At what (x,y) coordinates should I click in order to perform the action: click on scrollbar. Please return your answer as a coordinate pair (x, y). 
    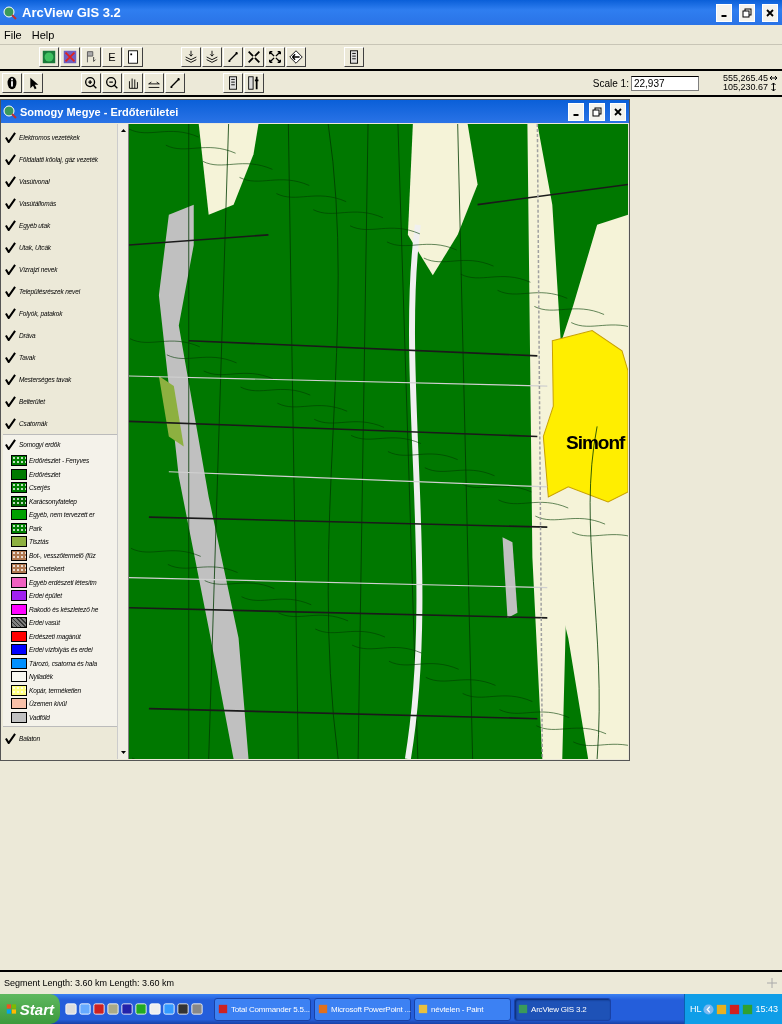
    Looking at the image, I should click on (122, 441).